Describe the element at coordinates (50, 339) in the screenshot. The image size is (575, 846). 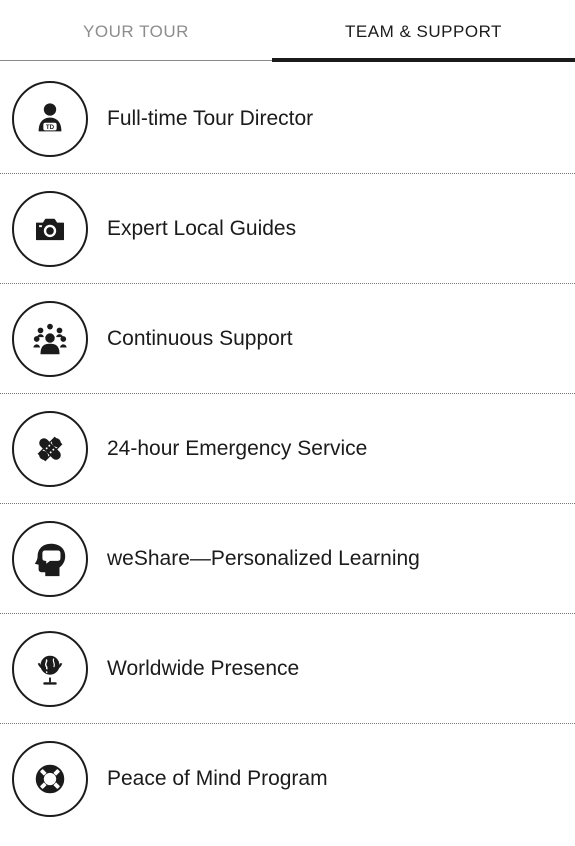
I see `group-support-icon` at that location.